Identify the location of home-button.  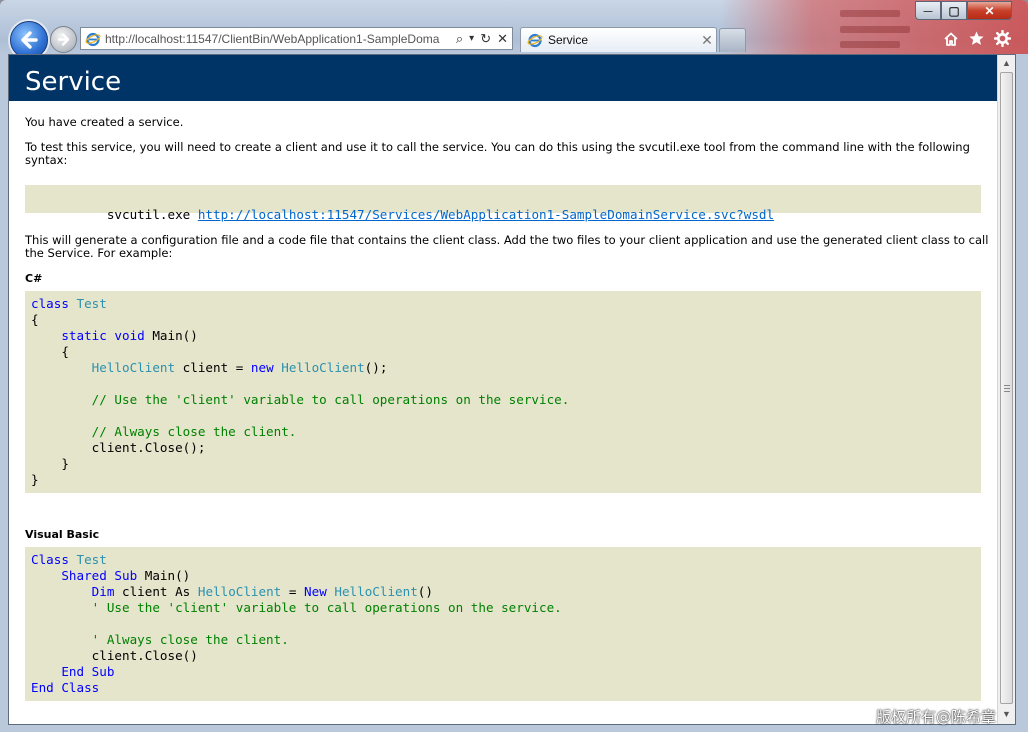
(950, 38).